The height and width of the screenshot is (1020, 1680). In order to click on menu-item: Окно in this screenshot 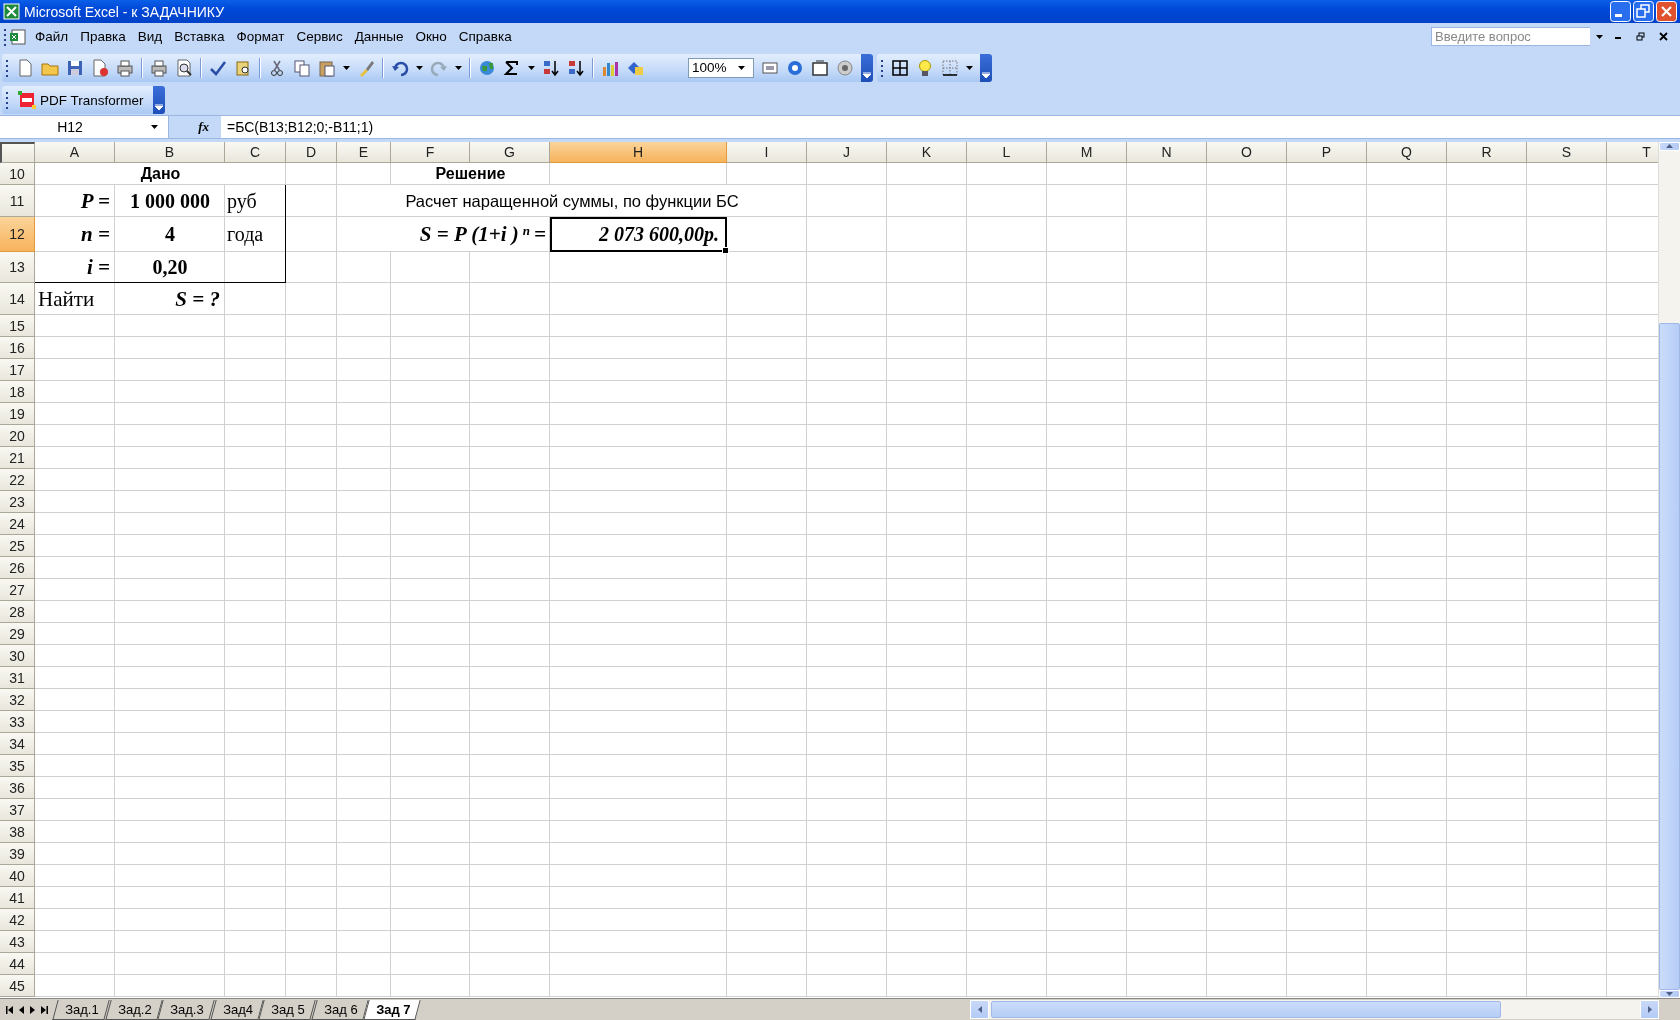, I will do `click(431, 36)`.